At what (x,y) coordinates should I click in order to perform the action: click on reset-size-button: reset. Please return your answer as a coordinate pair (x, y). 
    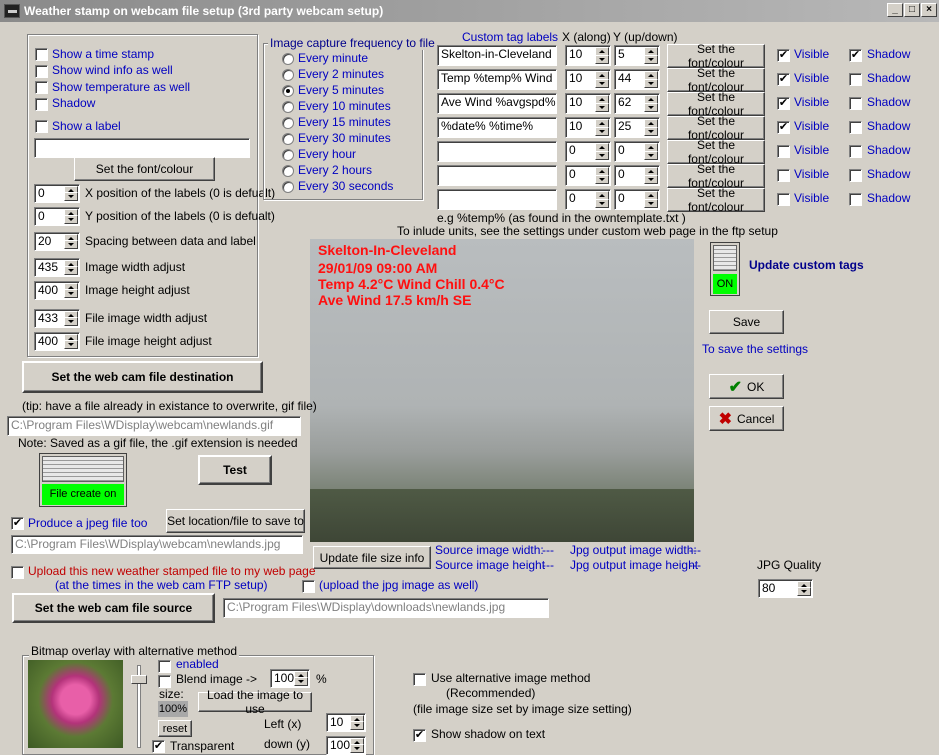
    Looking at the image, I should click on (175, 728).